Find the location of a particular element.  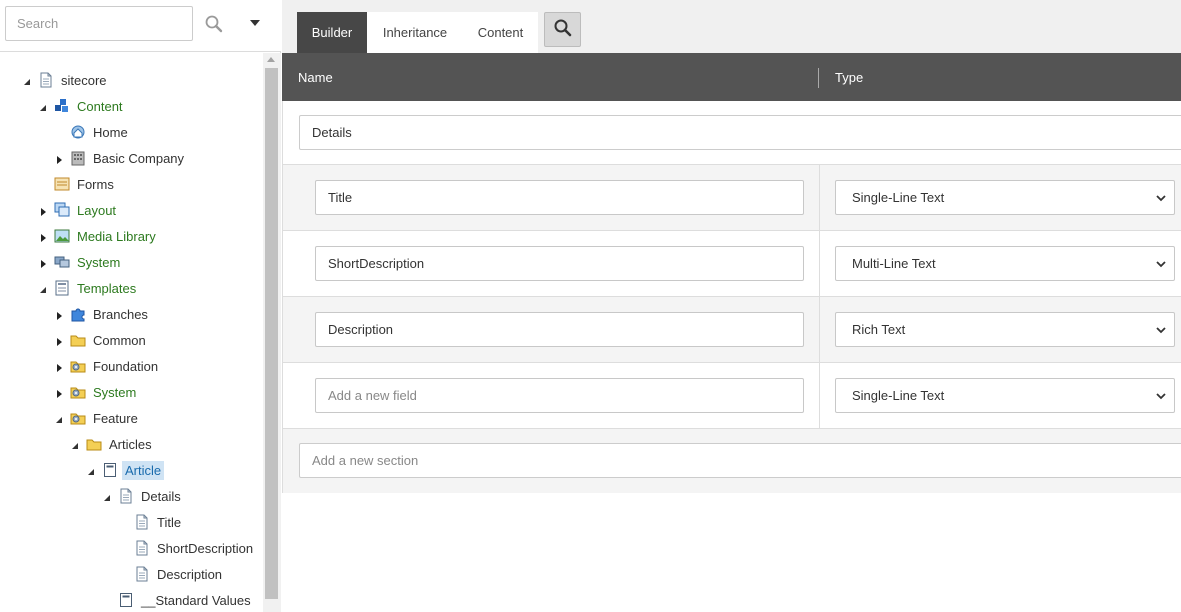

tab-content: Content is located at coordinates (500, 32).